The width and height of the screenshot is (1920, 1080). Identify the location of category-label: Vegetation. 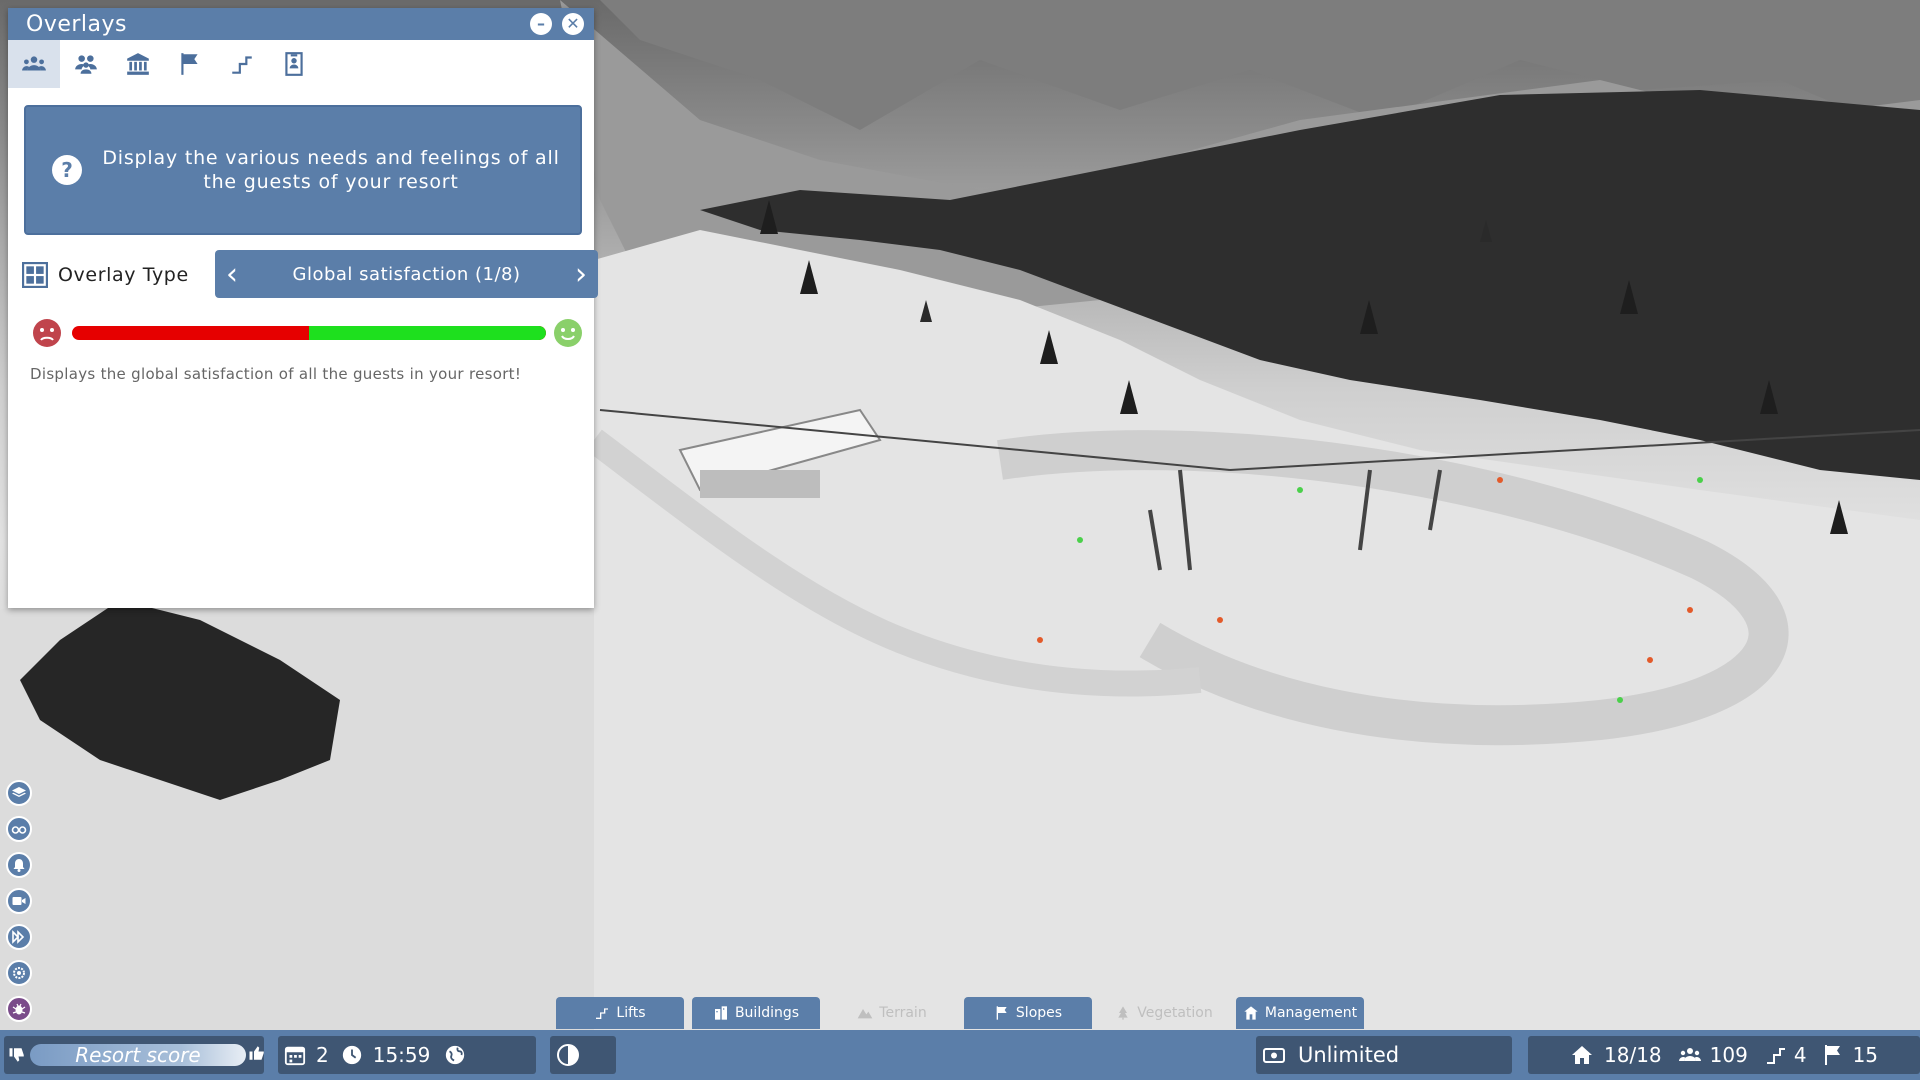
(1175, 1013).